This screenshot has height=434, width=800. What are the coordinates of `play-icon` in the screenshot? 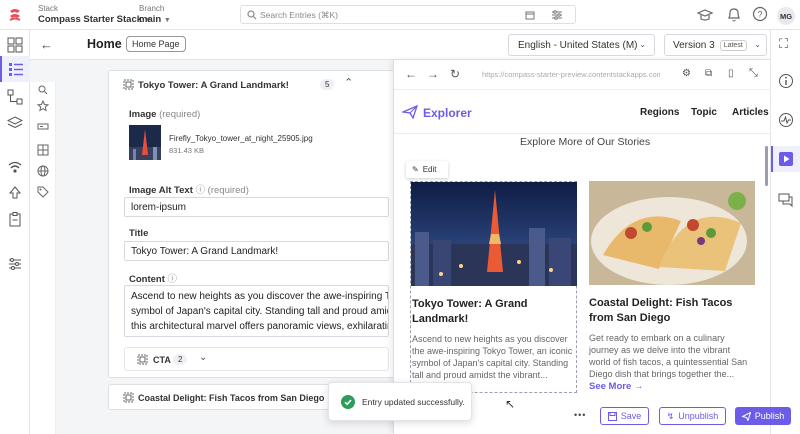 It's located at (786, 159).